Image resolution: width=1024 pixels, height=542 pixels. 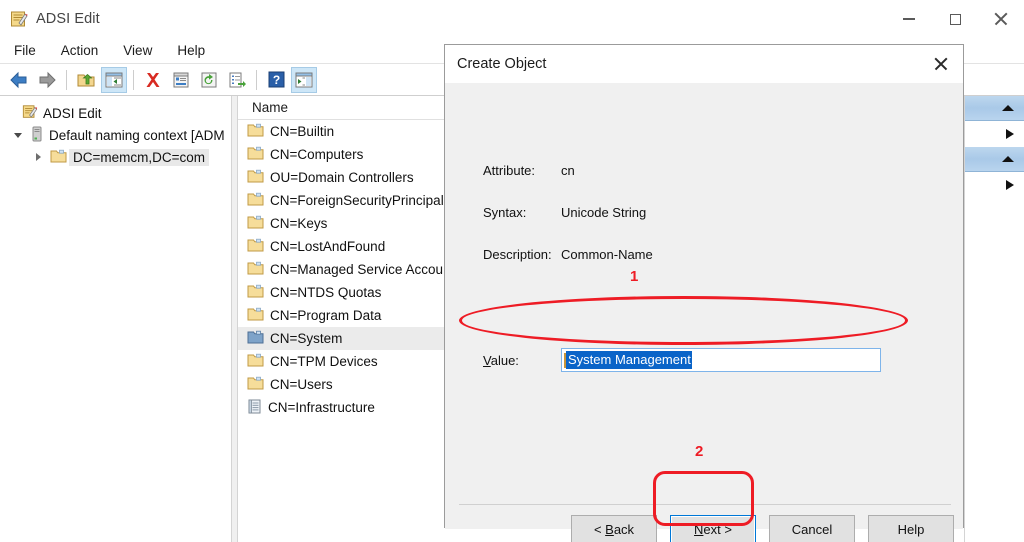 I want to click on tree-node-label: DC=memcm,DC=com, so click(x=139, y=157).